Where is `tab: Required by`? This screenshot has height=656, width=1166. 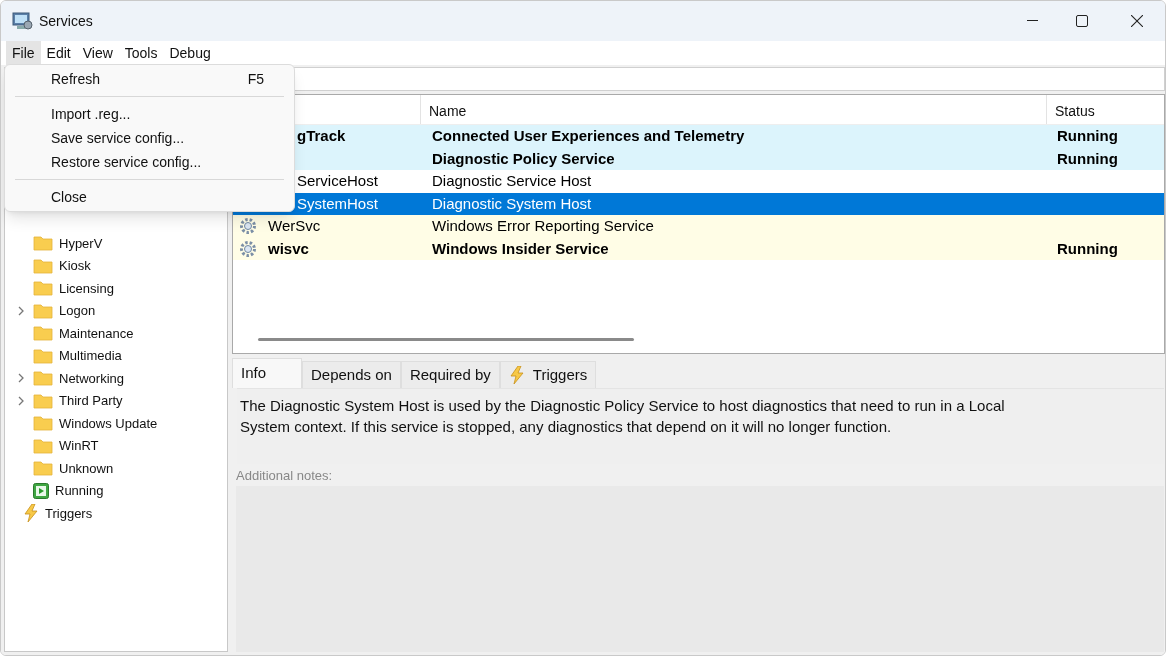
tab: Required by is located at coordinates (450, 374).